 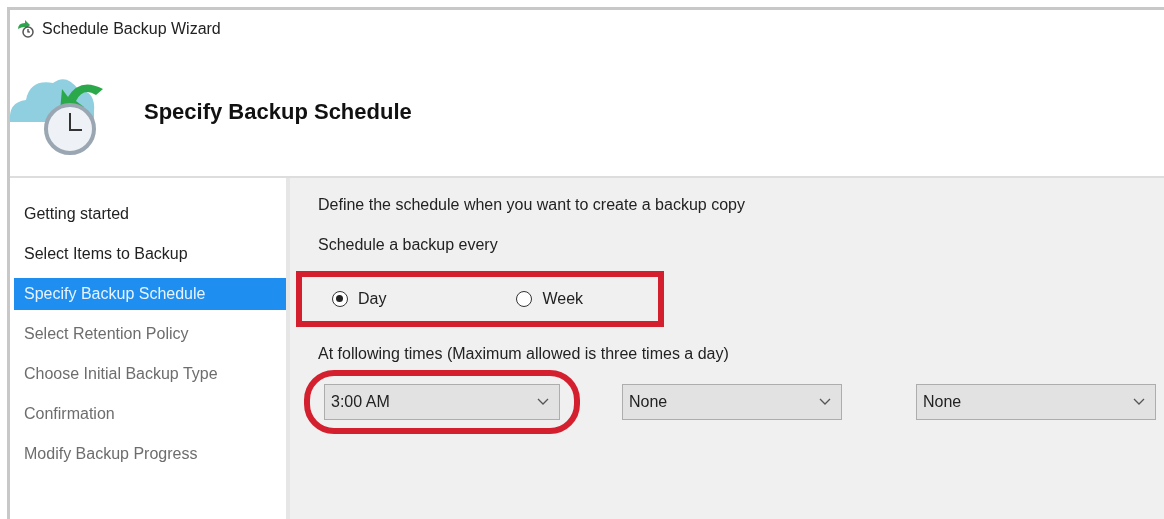 I want to click on backup-clock-icon, so click(x=26, y=29).